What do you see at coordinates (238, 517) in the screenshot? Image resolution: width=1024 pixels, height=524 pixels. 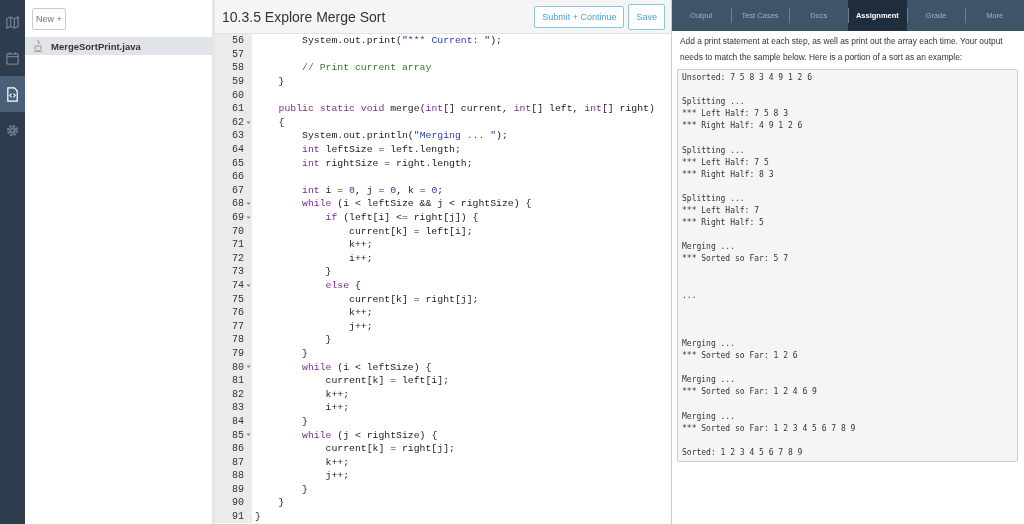 I see `line-number: 91` at bounding box center [238, 517].